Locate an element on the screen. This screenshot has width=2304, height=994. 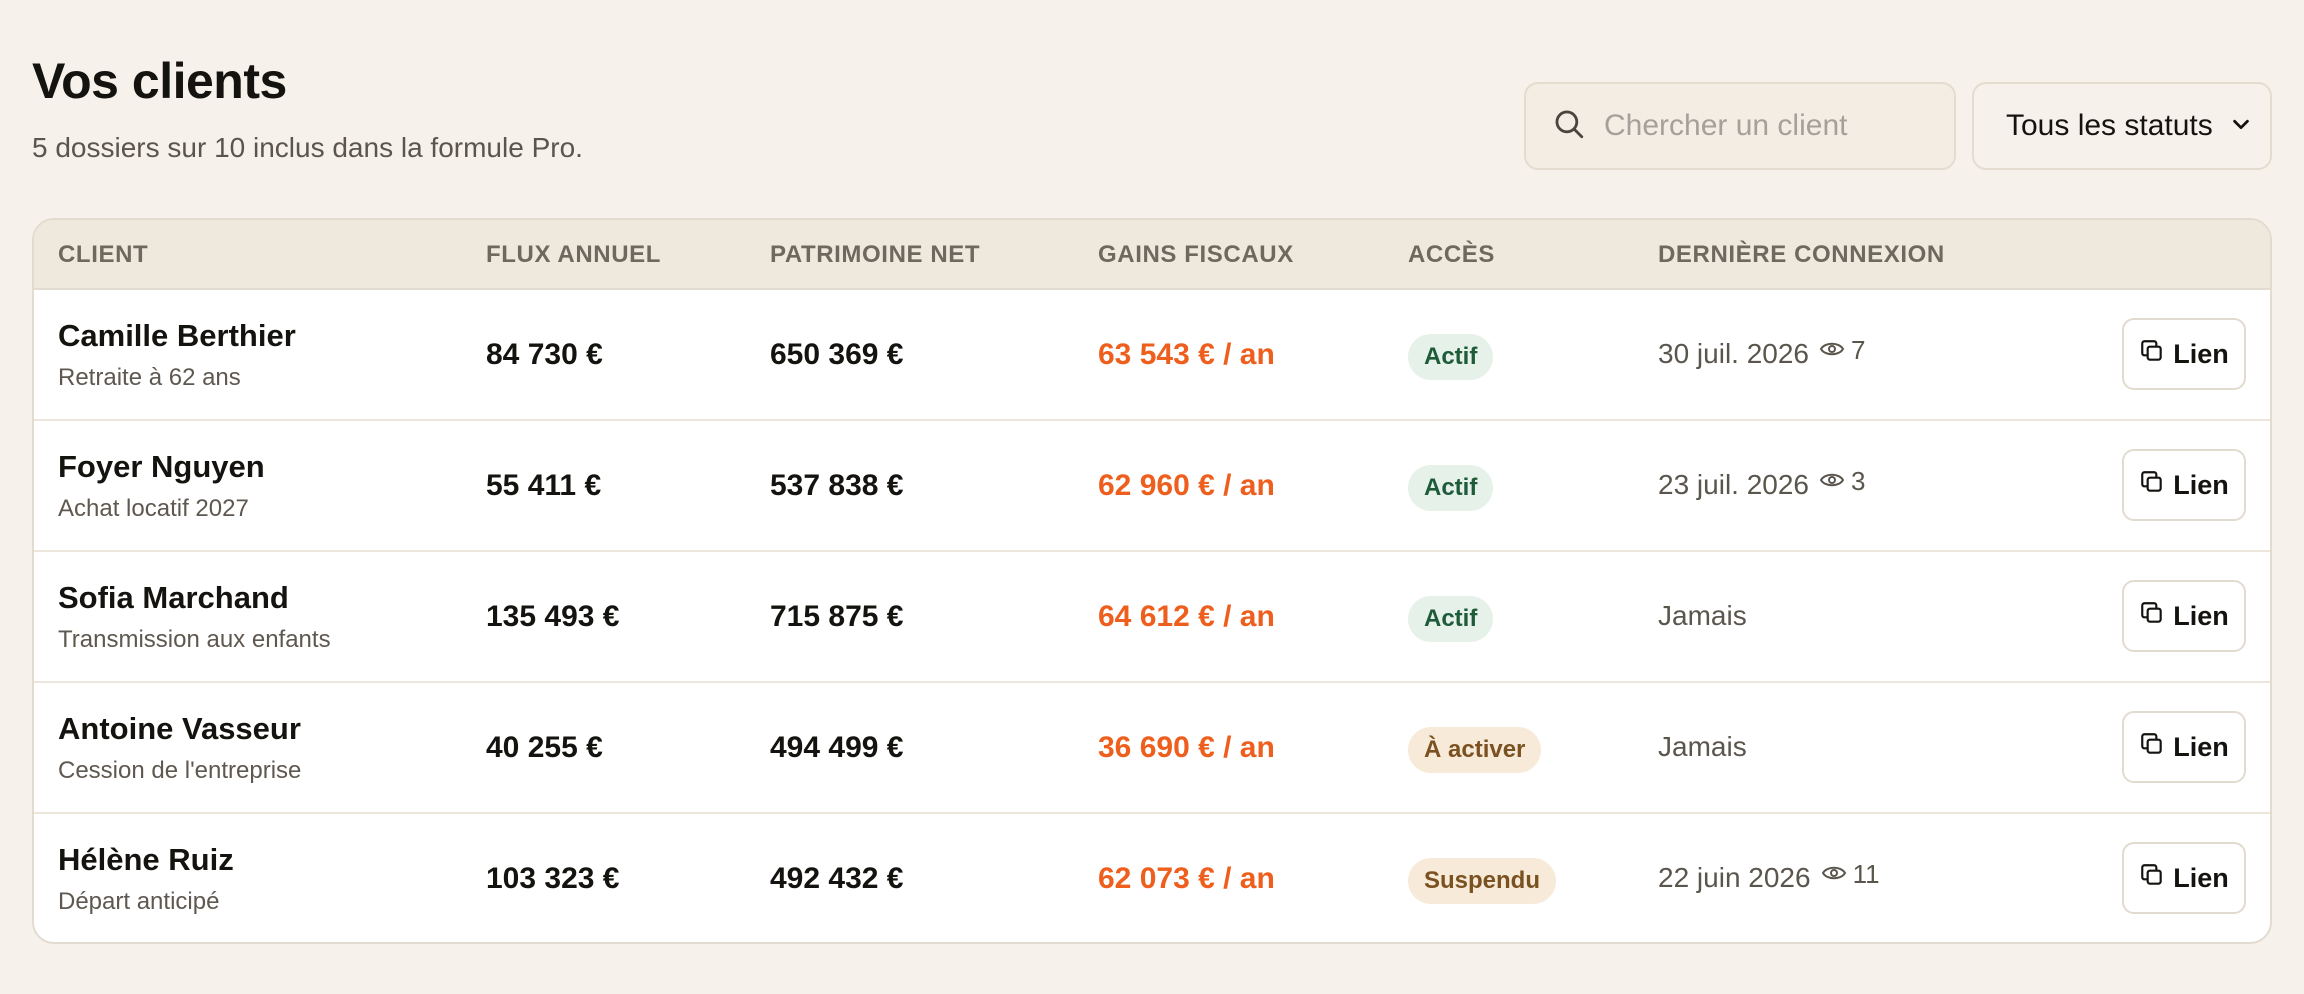
client-cell: Sofia Marchand Transmission aux enfants is located at coordinates (194, 617).